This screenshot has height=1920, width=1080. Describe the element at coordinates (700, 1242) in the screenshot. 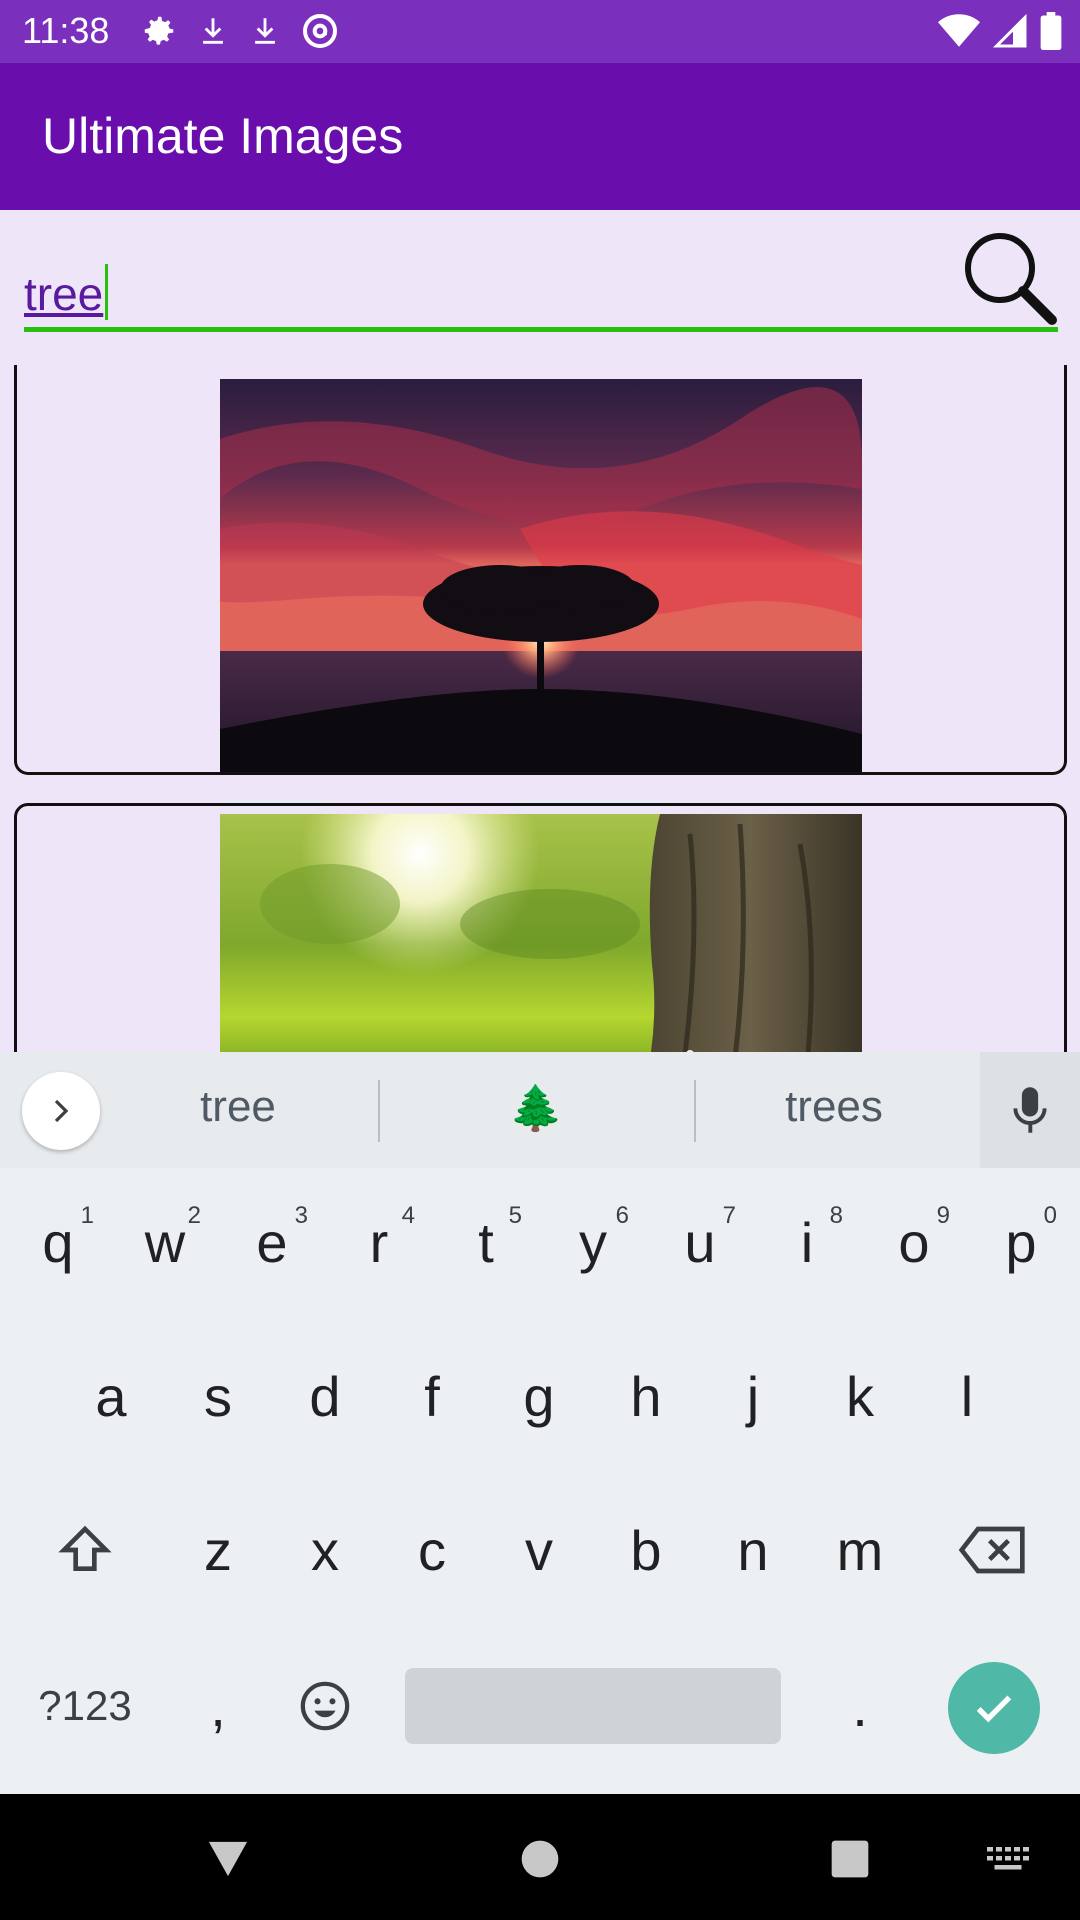

I see `key-u: u7` at that location.